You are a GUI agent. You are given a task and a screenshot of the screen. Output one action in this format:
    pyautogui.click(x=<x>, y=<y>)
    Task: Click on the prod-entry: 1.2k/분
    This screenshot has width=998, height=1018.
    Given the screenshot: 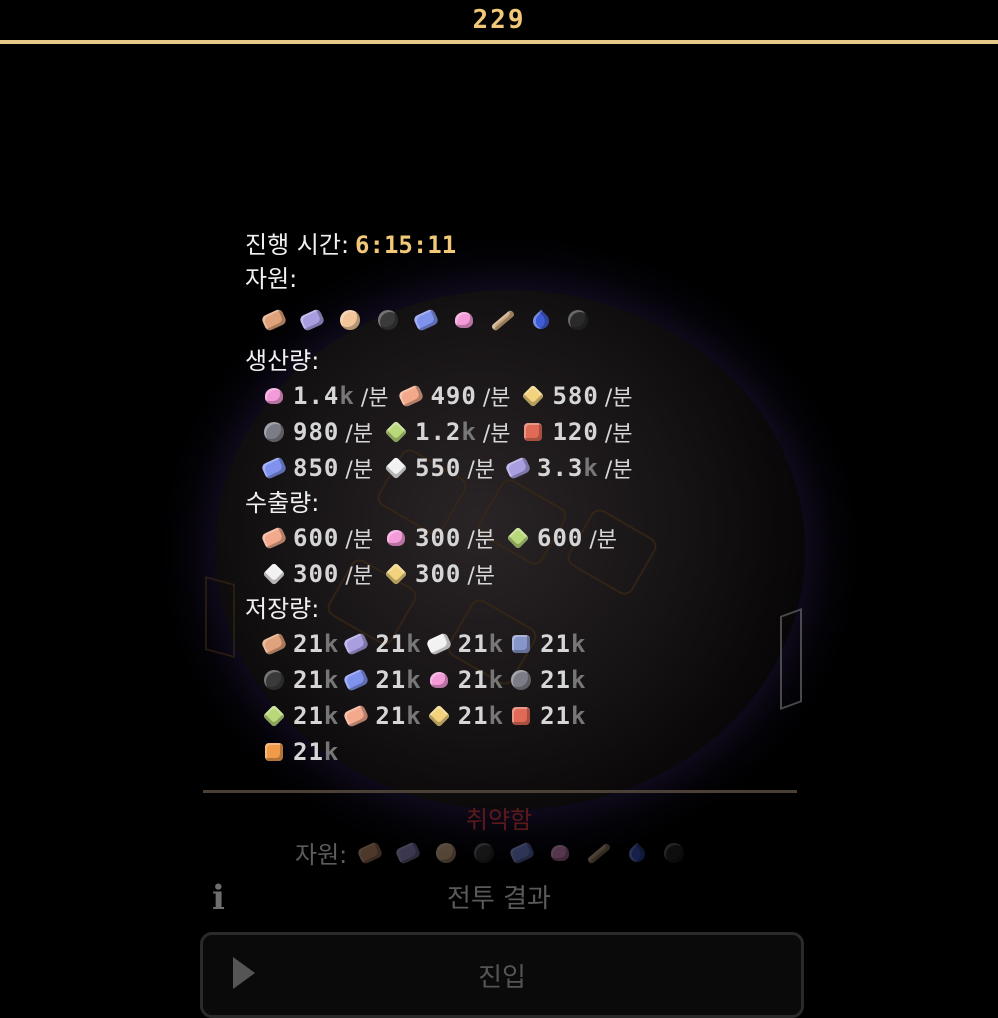 What is the action you would take?
    pyautogui.click(x=448, y=432)
    